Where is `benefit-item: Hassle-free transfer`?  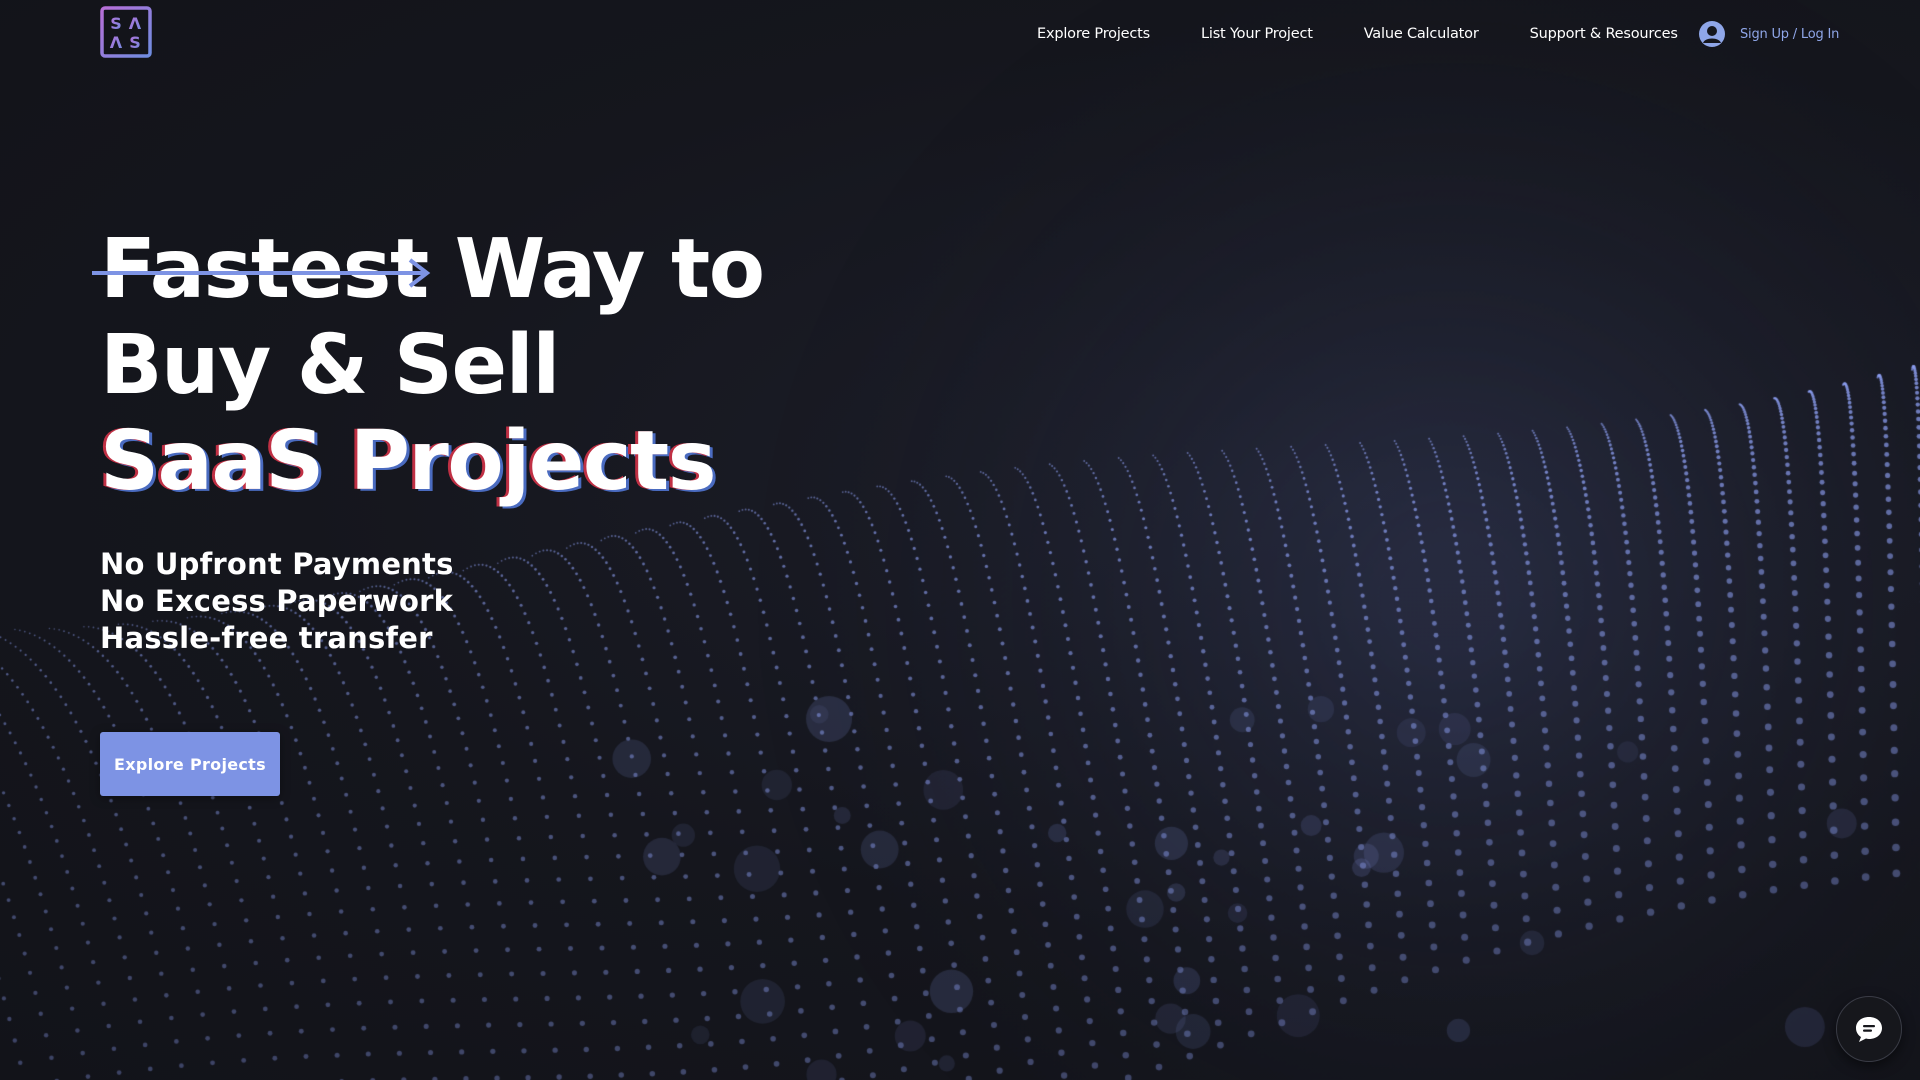
benefit-item: Hassle-free transfer is located at coordinates (266, 638).